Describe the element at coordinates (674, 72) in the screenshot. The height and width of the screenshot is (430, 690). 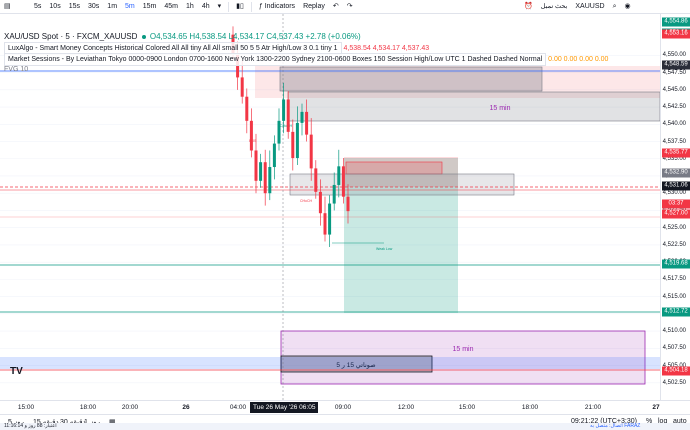
I see `price-tick: 4,547.50` at that location.